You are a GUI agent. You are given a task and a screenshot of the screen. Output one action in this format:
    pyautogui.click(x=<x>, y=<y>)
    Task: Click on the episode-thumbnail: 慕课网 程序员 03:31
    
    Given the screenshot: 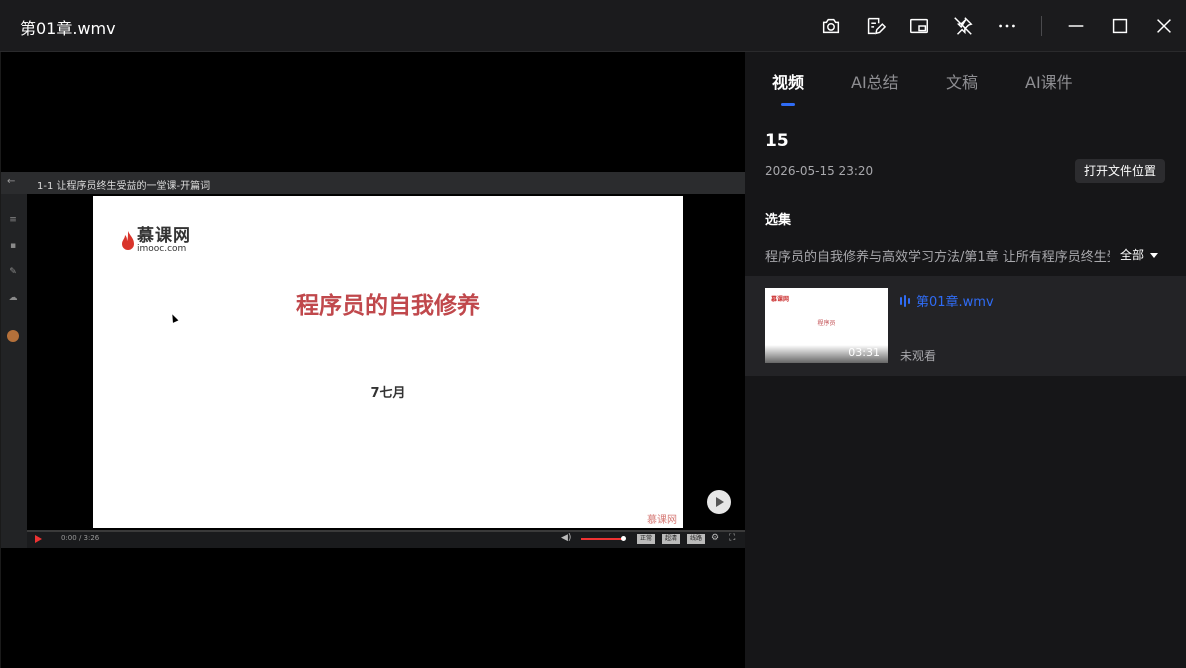 What is the action you would take?
    pyautogui.click(x=826, y=325)
    